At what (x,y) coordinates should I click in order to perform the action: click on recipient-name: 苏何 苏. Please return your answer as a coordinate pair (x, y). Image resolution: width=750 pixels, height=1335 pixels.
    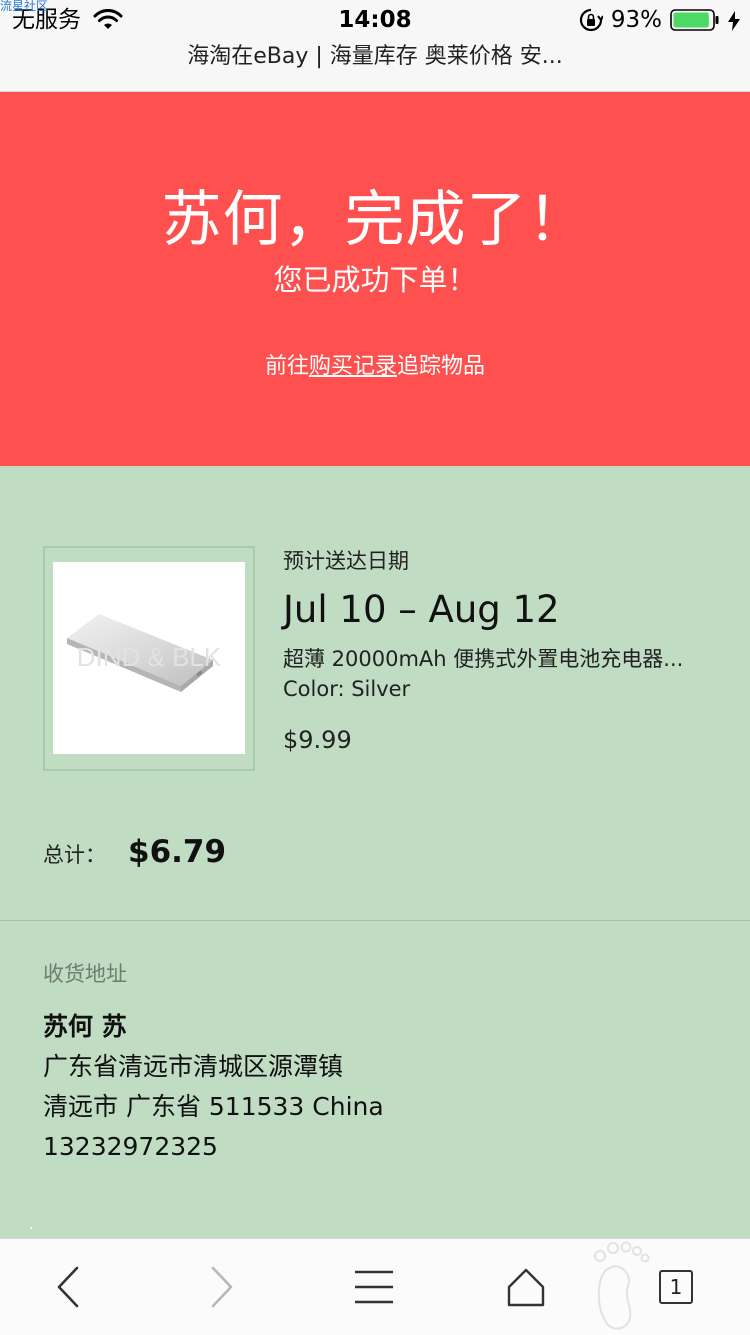
    Looking at the image, I should click on (85, 1026).